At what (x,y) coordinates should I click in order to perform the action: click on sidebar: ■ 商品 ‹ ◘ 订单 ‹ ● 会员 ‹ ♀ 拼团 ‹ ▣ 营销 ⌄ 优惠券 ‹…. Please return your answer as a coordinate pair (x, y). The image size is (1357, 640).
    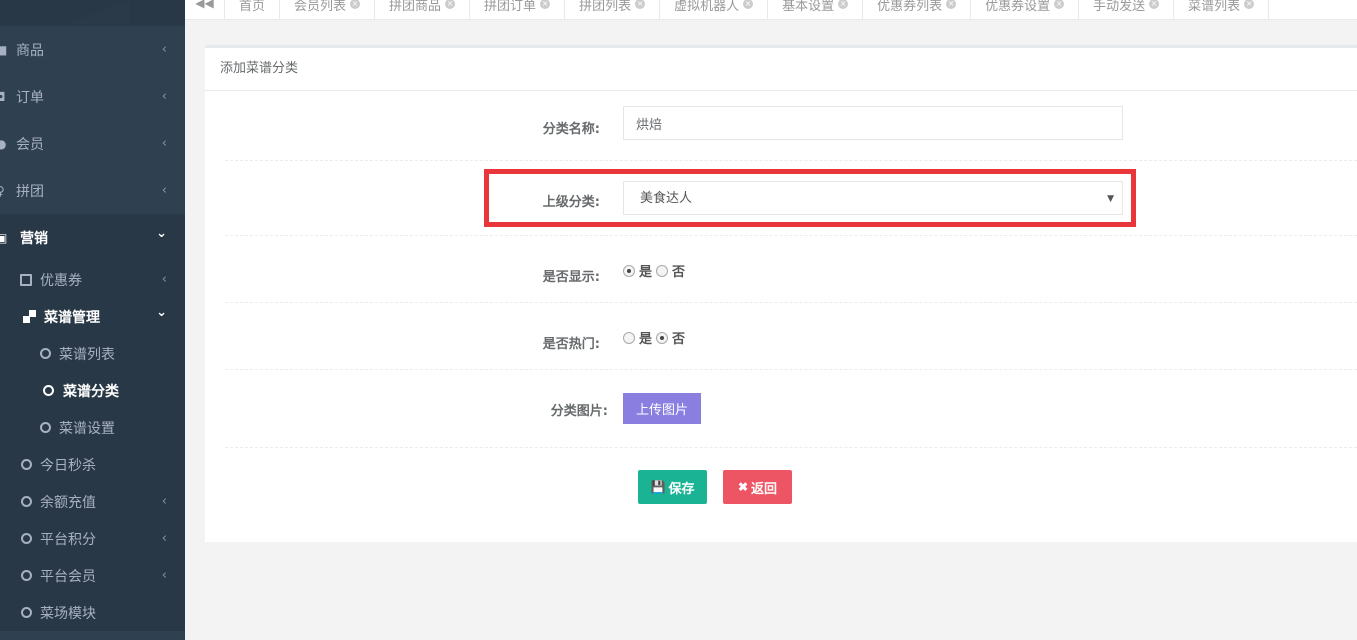
    Looking at the image, I should click on (92, 320).